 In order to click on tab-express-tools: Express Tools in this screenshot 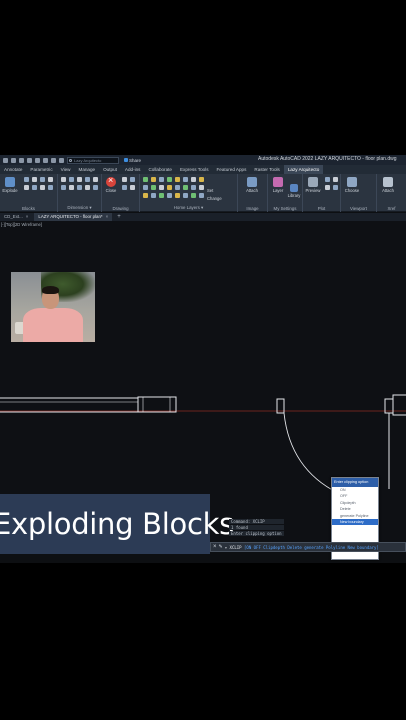, I will do `click(194, 169)`.